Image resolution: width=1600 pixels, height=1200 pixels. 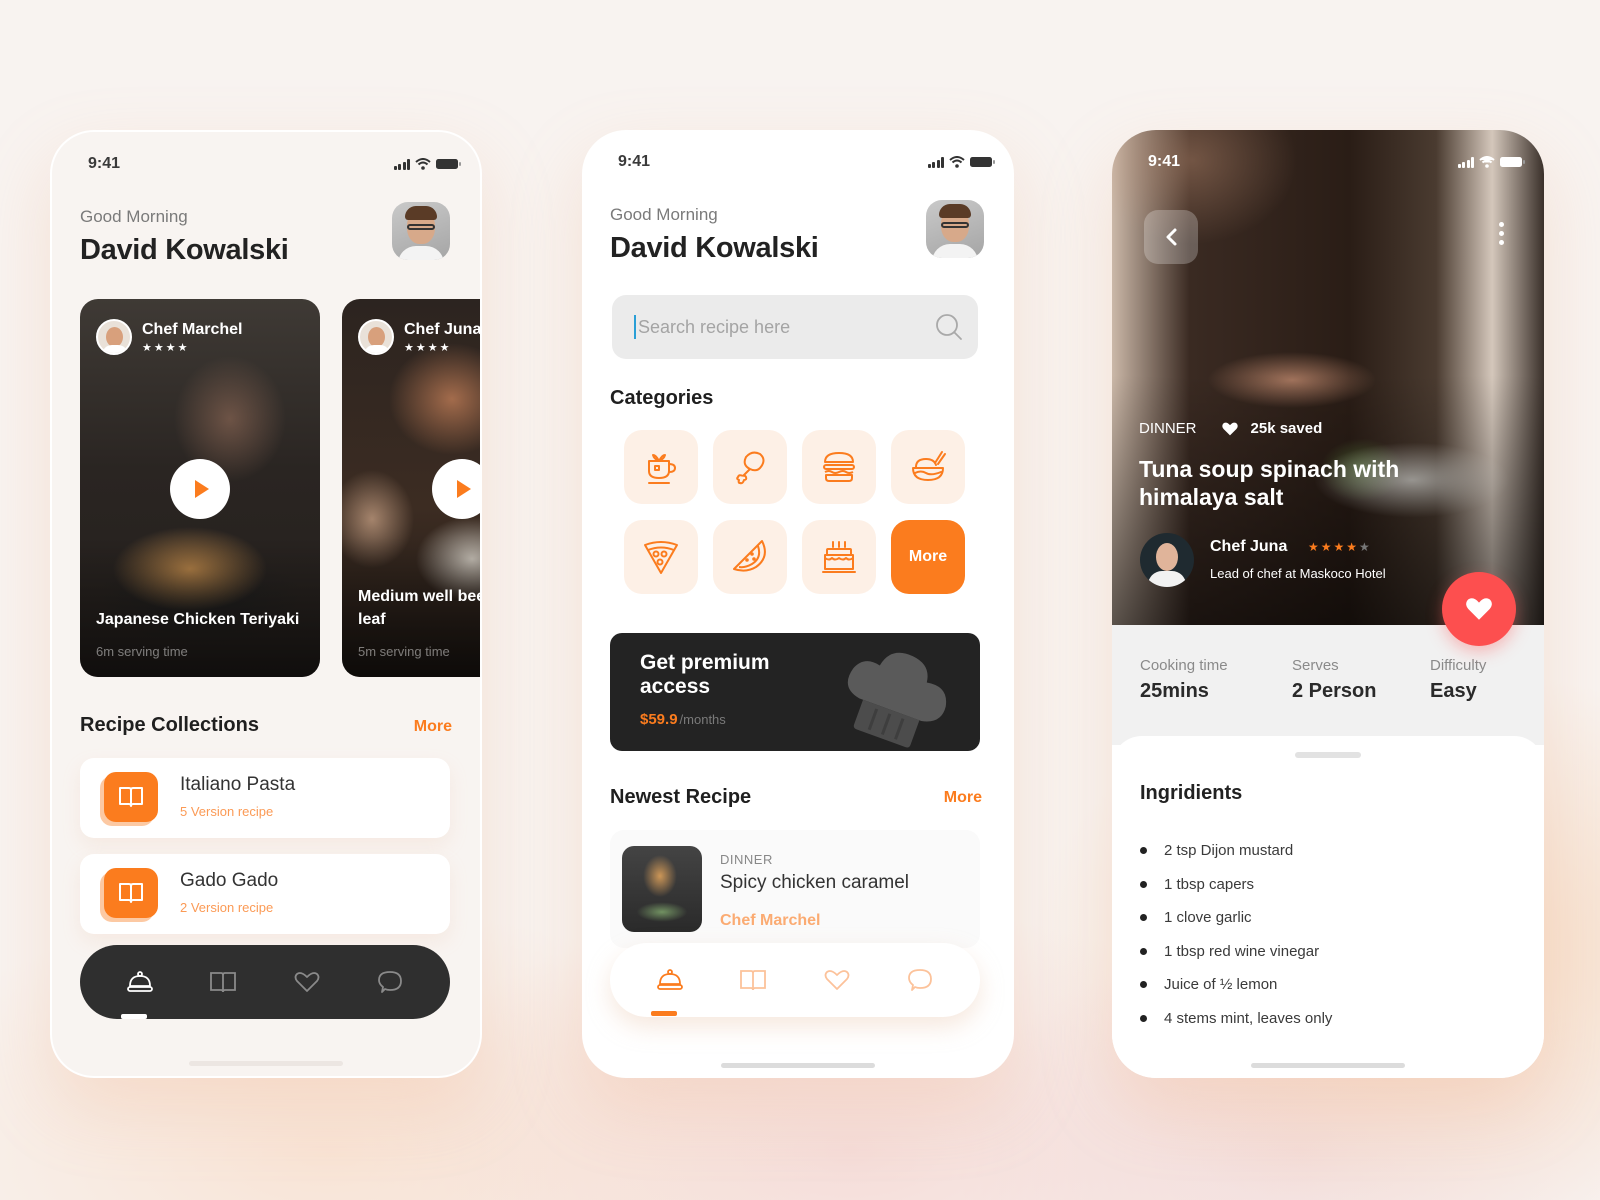 What do you see at coordinates (423, 164) in the screenshot?
I see `wifi-icon` at bounding box center [423, 164].